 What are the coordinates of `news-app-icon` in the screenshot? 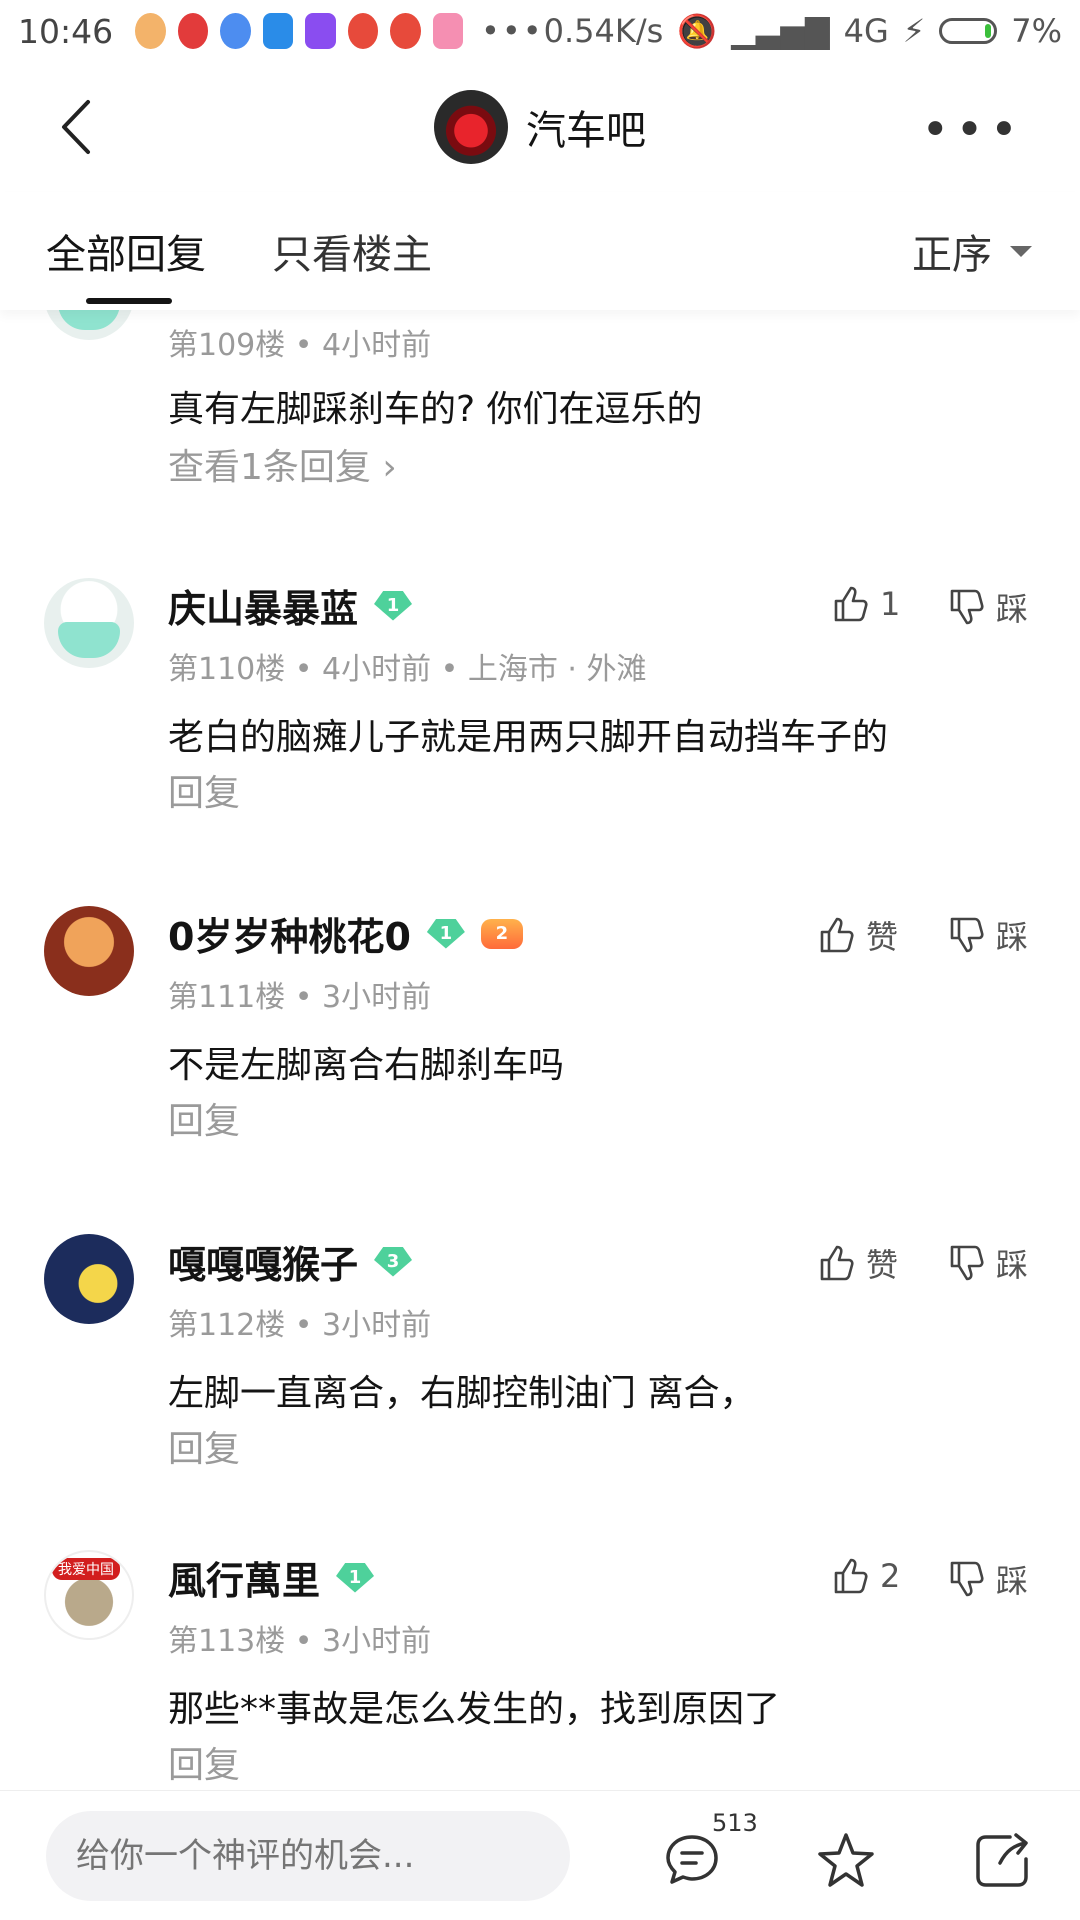 It's located at (278, 31).